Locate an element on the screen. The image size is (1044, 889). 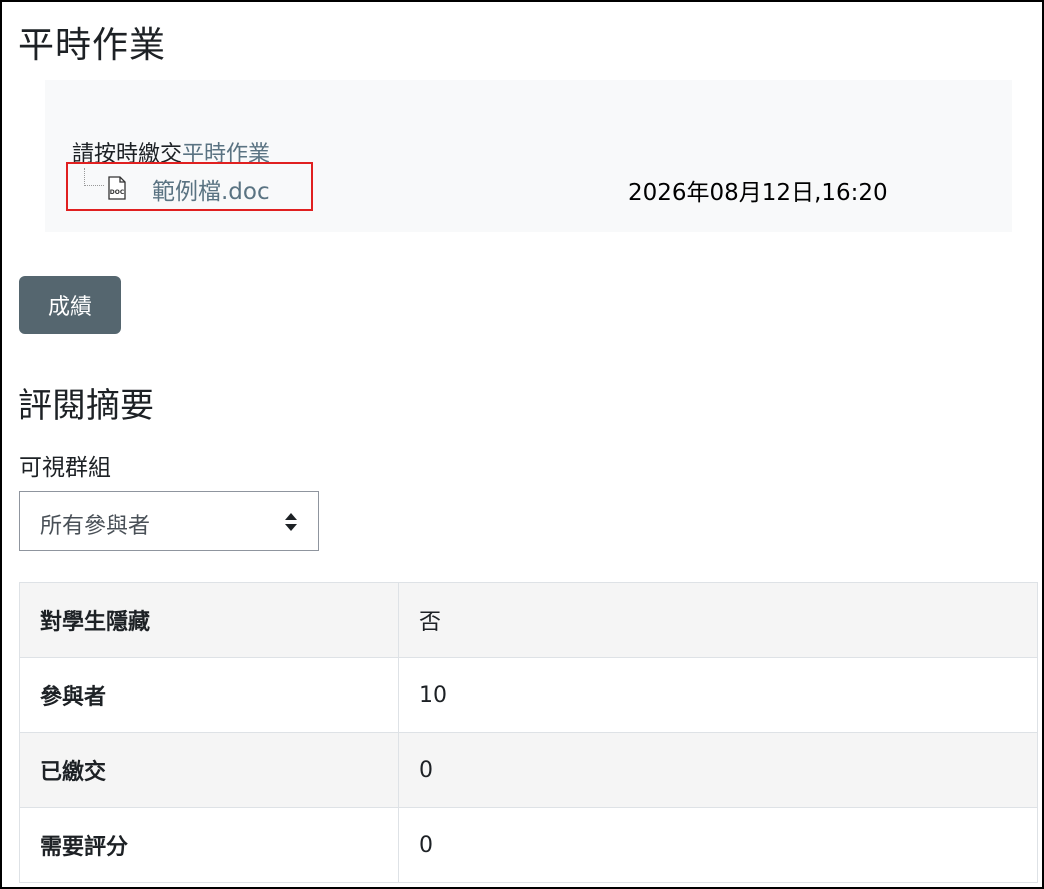
row-value: 否 is located at coordinates (718, 620).